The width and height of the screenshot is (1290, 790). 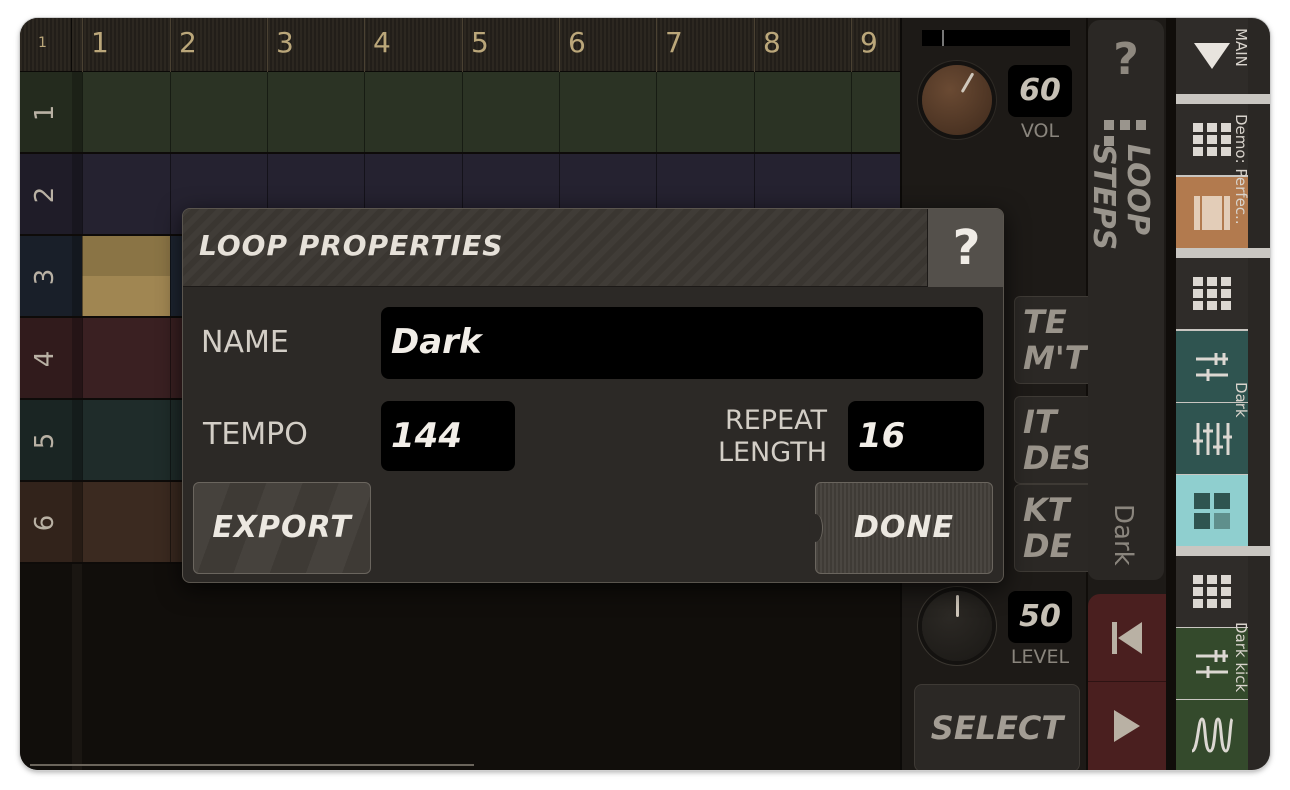 I want to click on beat-ruler: 1 1 2 3 4 5 6 7 8 9, so click(x=460, y=45).